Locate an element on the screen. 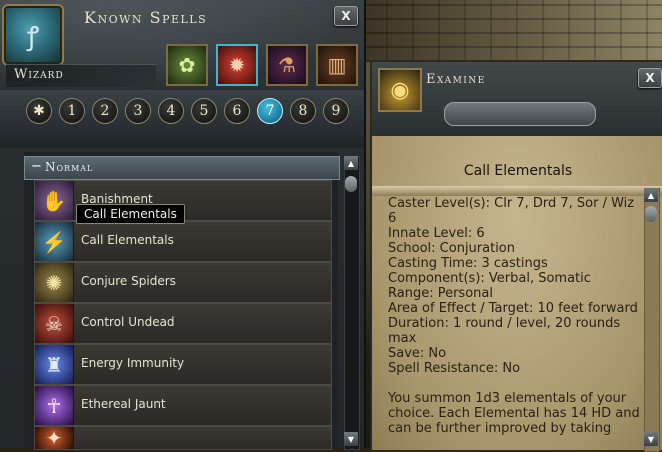 Image resolution: width=662 pixels, height=452 pixels. stat-line: Innate Level: 6 is located at coordinates (436, 233).